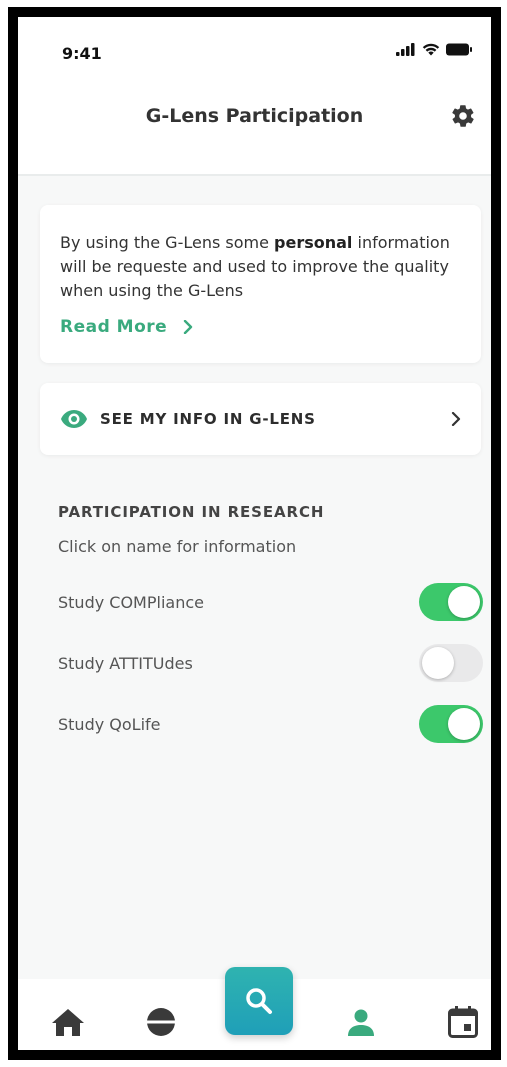 This screenshot has height=1067, width=507. Describe the element at coordinates (463, 116) in the screenshot. I see `gear-icon` at that location.